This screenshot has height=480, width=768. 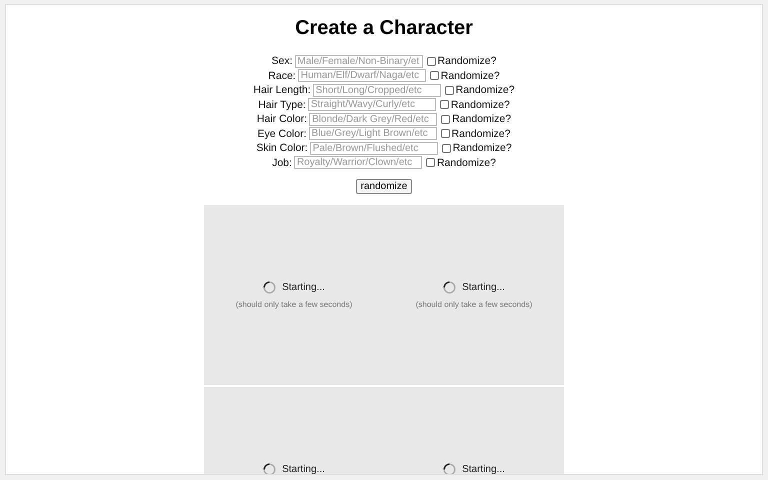 What do you see at coordinates (374, 148) in the screenshot?
I see `input-field: Pale/Brown/Flushed/etc` at bounding box center [374, 148].